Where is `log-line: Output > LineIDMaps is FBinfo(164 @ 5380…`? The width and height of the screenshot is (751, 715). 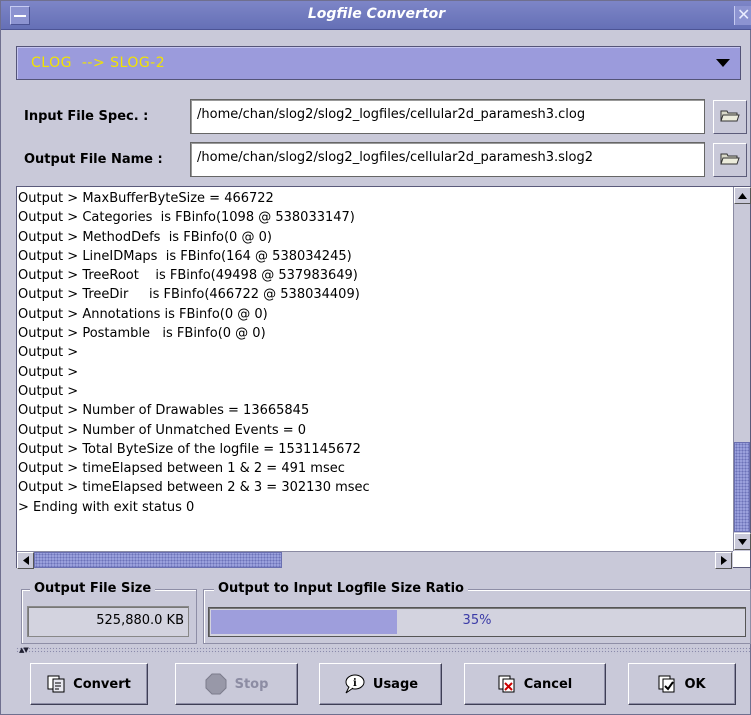 log-line: Output > LineIDMaps is FBinfo(164 @ 5380… is located at coordinates (185, 256).